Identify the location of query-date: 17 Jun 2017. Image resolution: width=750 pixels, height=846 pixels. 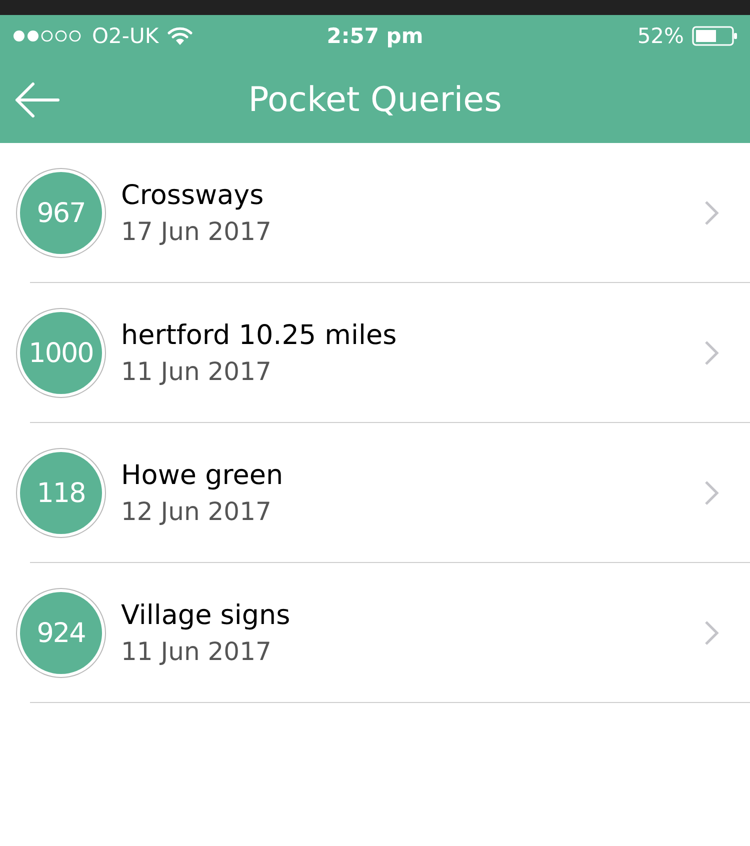
(196, 231).